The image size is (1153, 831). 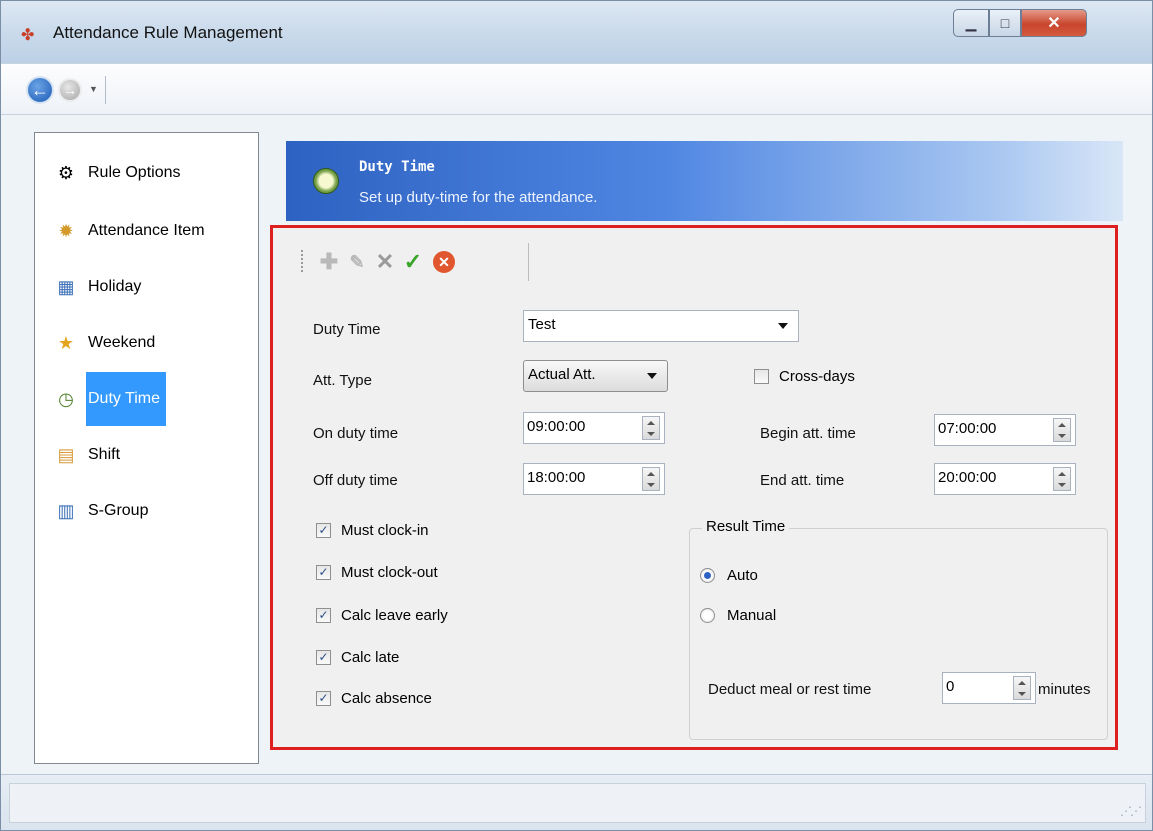 I want to click on sidebar-item-rule-options: ⚙ Rule Options, so click(x=116, y=173).